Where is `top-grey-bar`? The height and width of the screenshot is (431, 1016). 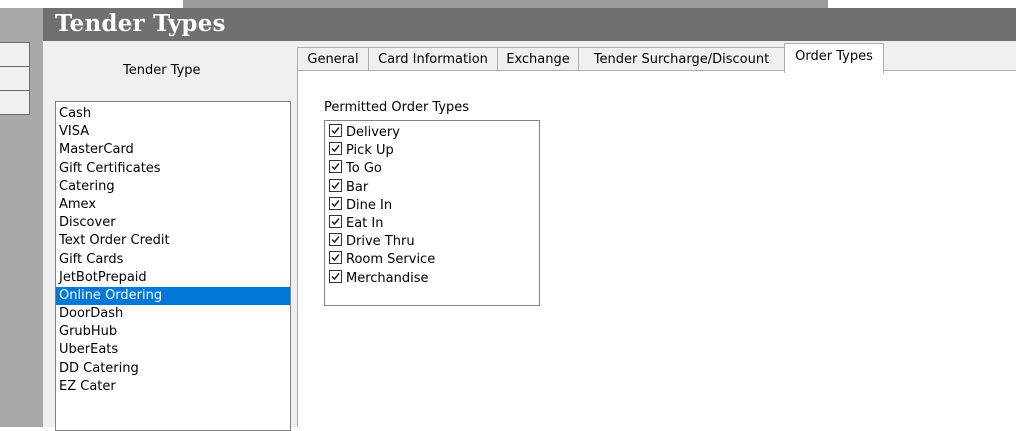
top-grey-bar is located at coordinates (505, 4).